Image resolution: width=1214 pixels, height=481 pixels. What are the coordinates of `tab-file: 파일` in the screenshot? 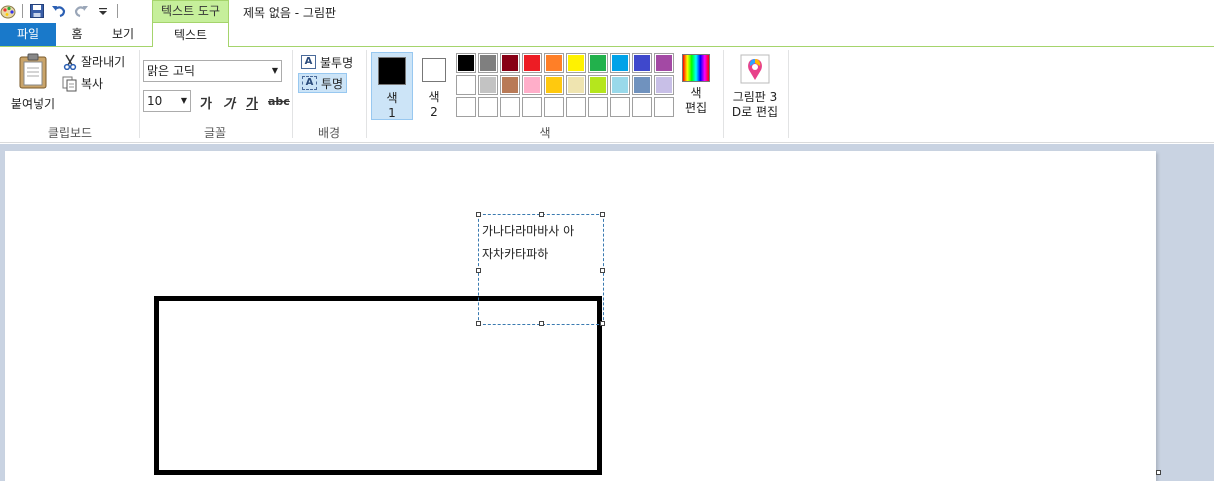 It's located at (28, 34).